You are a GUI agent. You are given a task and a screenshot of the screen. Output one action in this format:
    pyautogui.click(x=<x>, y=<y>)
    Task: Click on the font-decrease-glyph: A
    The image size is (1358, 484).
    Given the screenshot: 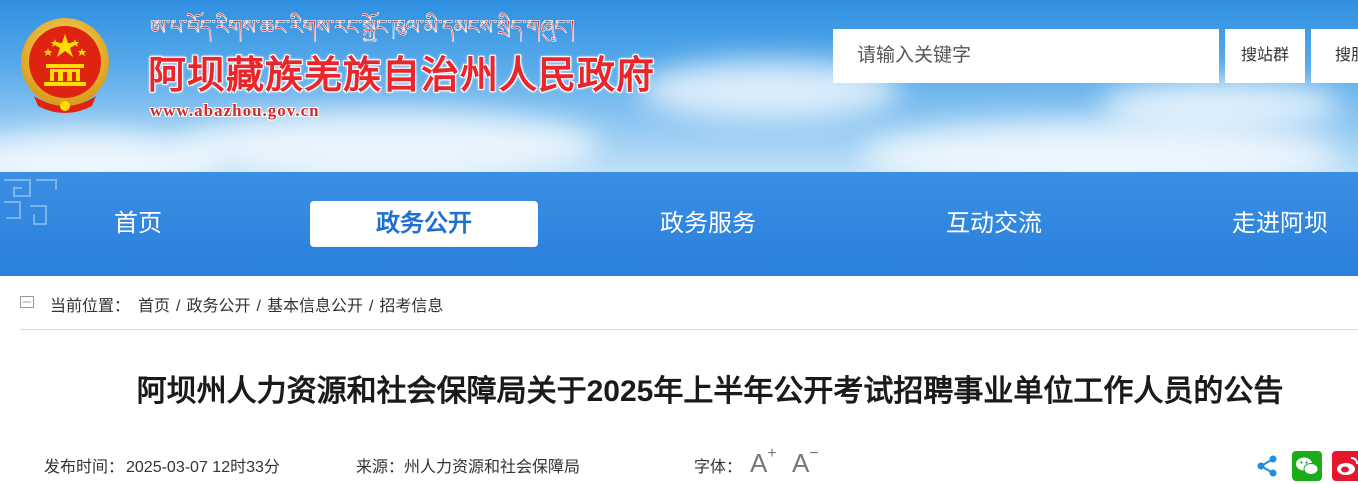 What is the action you would take?
    pyautogui.click(x=801, y=463)
    